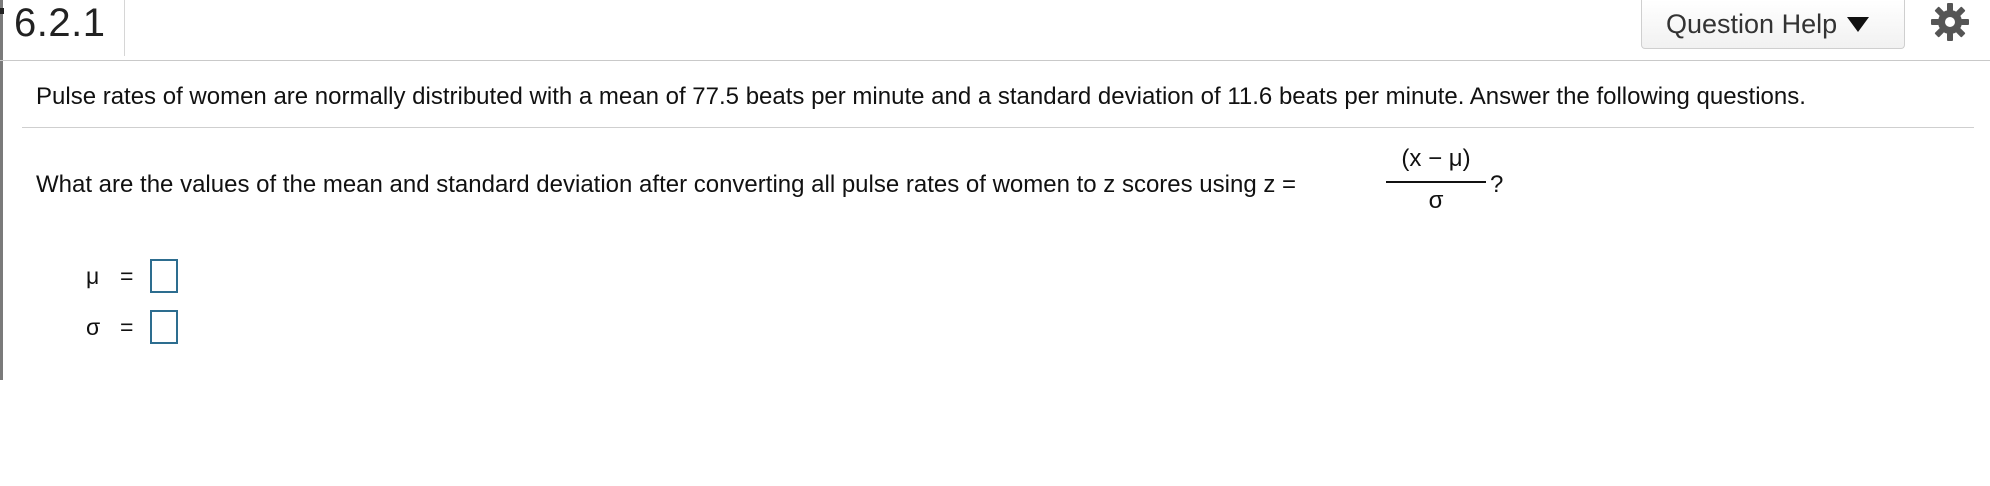 Image resolution: width=1990 pixels, height=486 pixels. Describe the element at coordinates (164, 276) in the screenshot. I see `mean-answer-input` at that location.